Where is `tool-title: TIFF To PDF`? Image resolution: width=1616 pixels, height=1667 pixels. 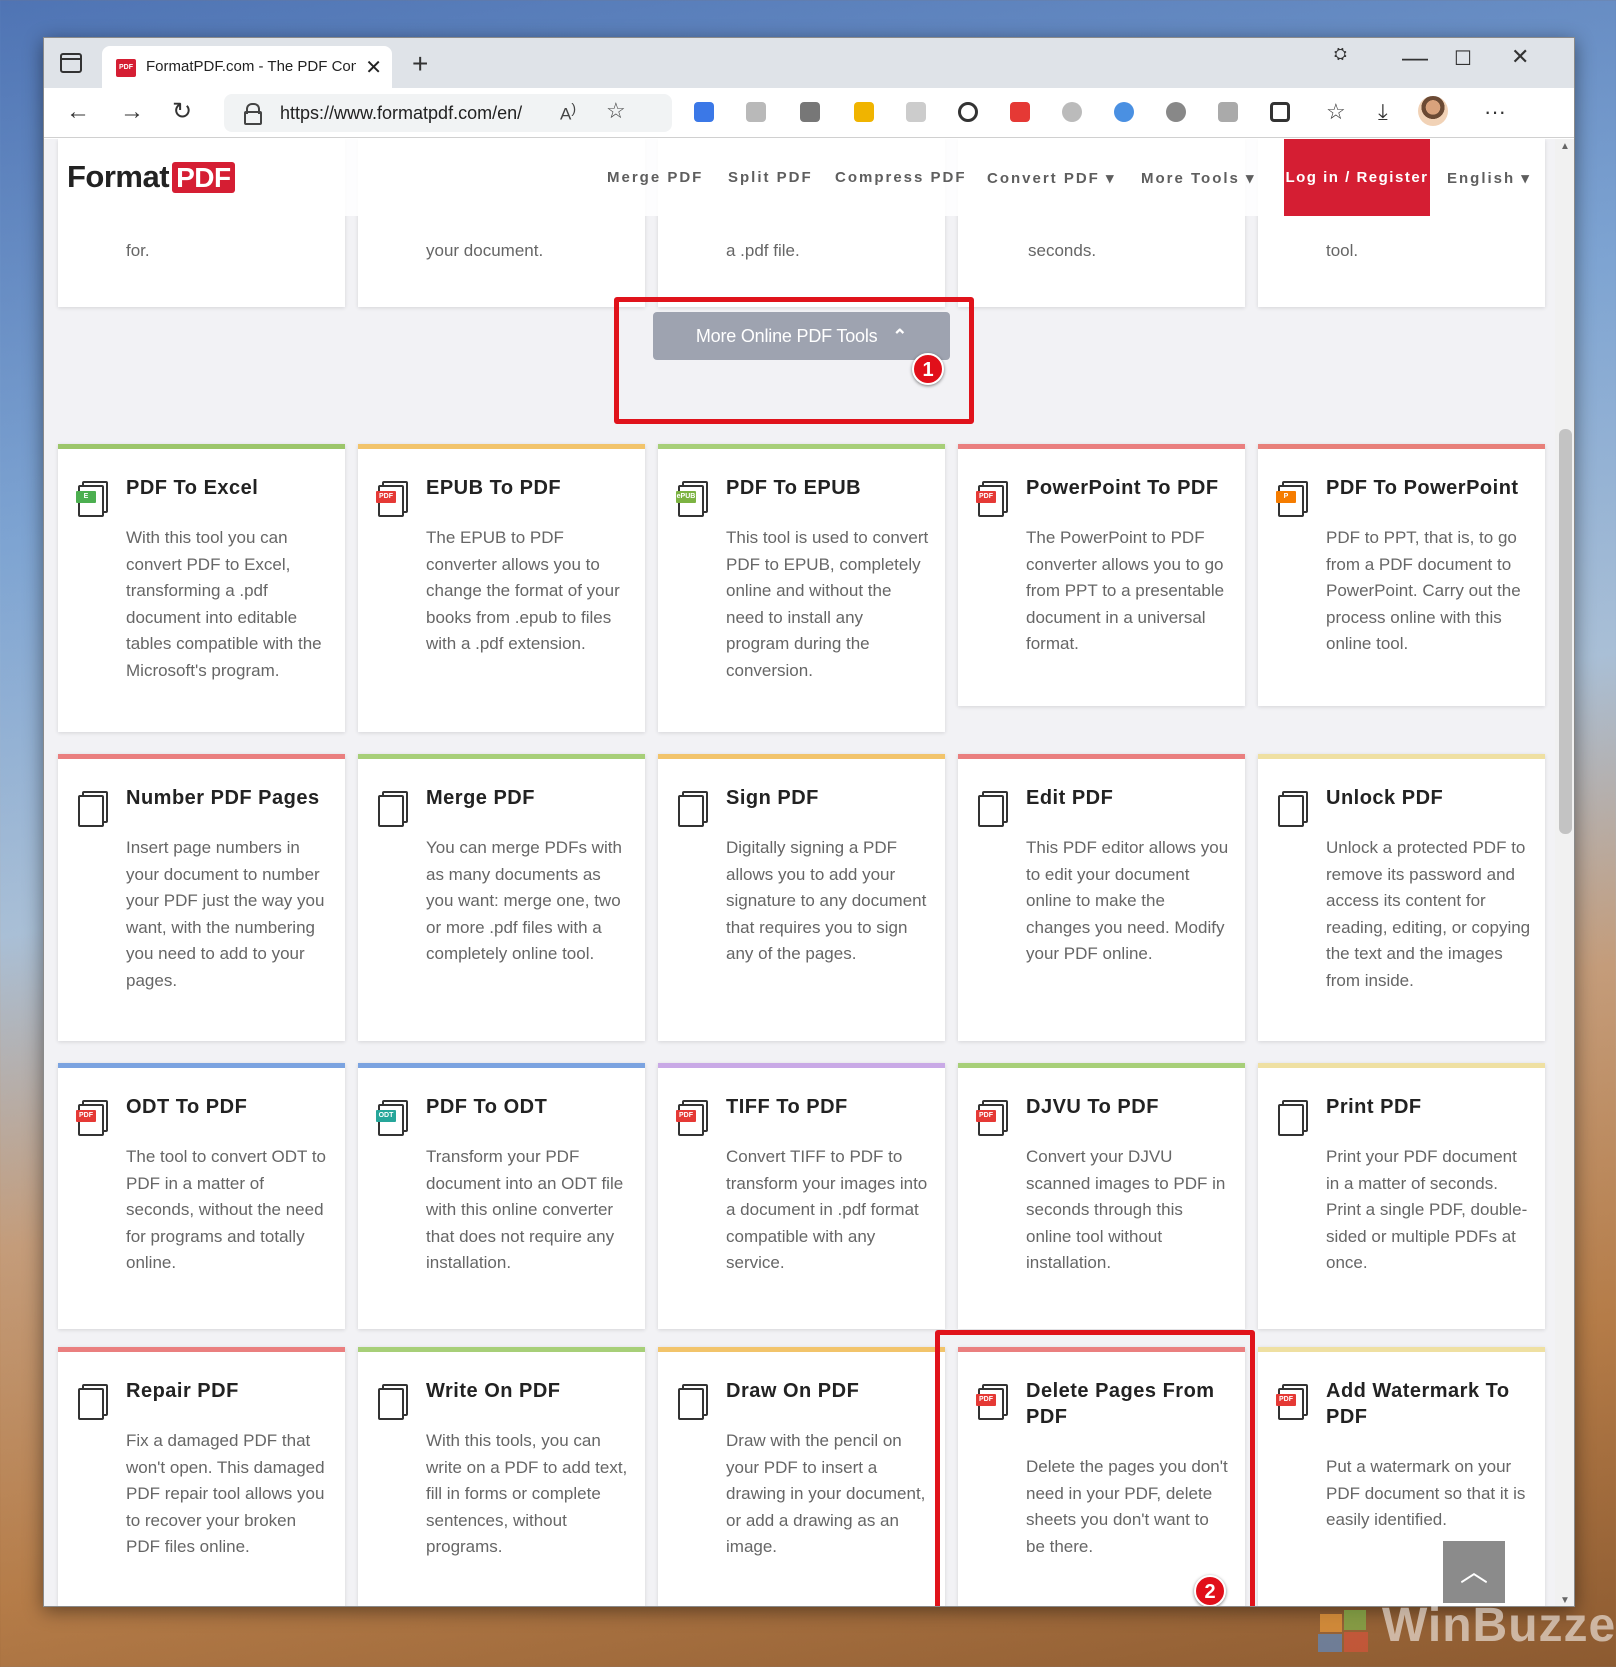
tool-title: TIFF To PDF is located at coordinates (830, 1107).